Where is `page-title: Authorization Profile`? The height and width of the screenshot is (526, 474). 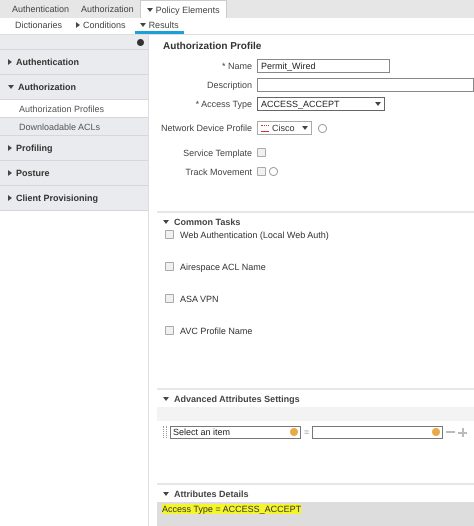 page-title: Authorization Profile is located at coordinates (212, 46).